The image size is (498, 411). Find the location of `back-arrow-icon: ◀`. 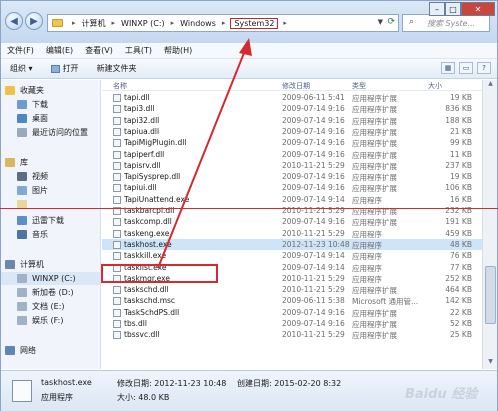

back-arrow-icon: ◀ is located at coordinates (14, 21).